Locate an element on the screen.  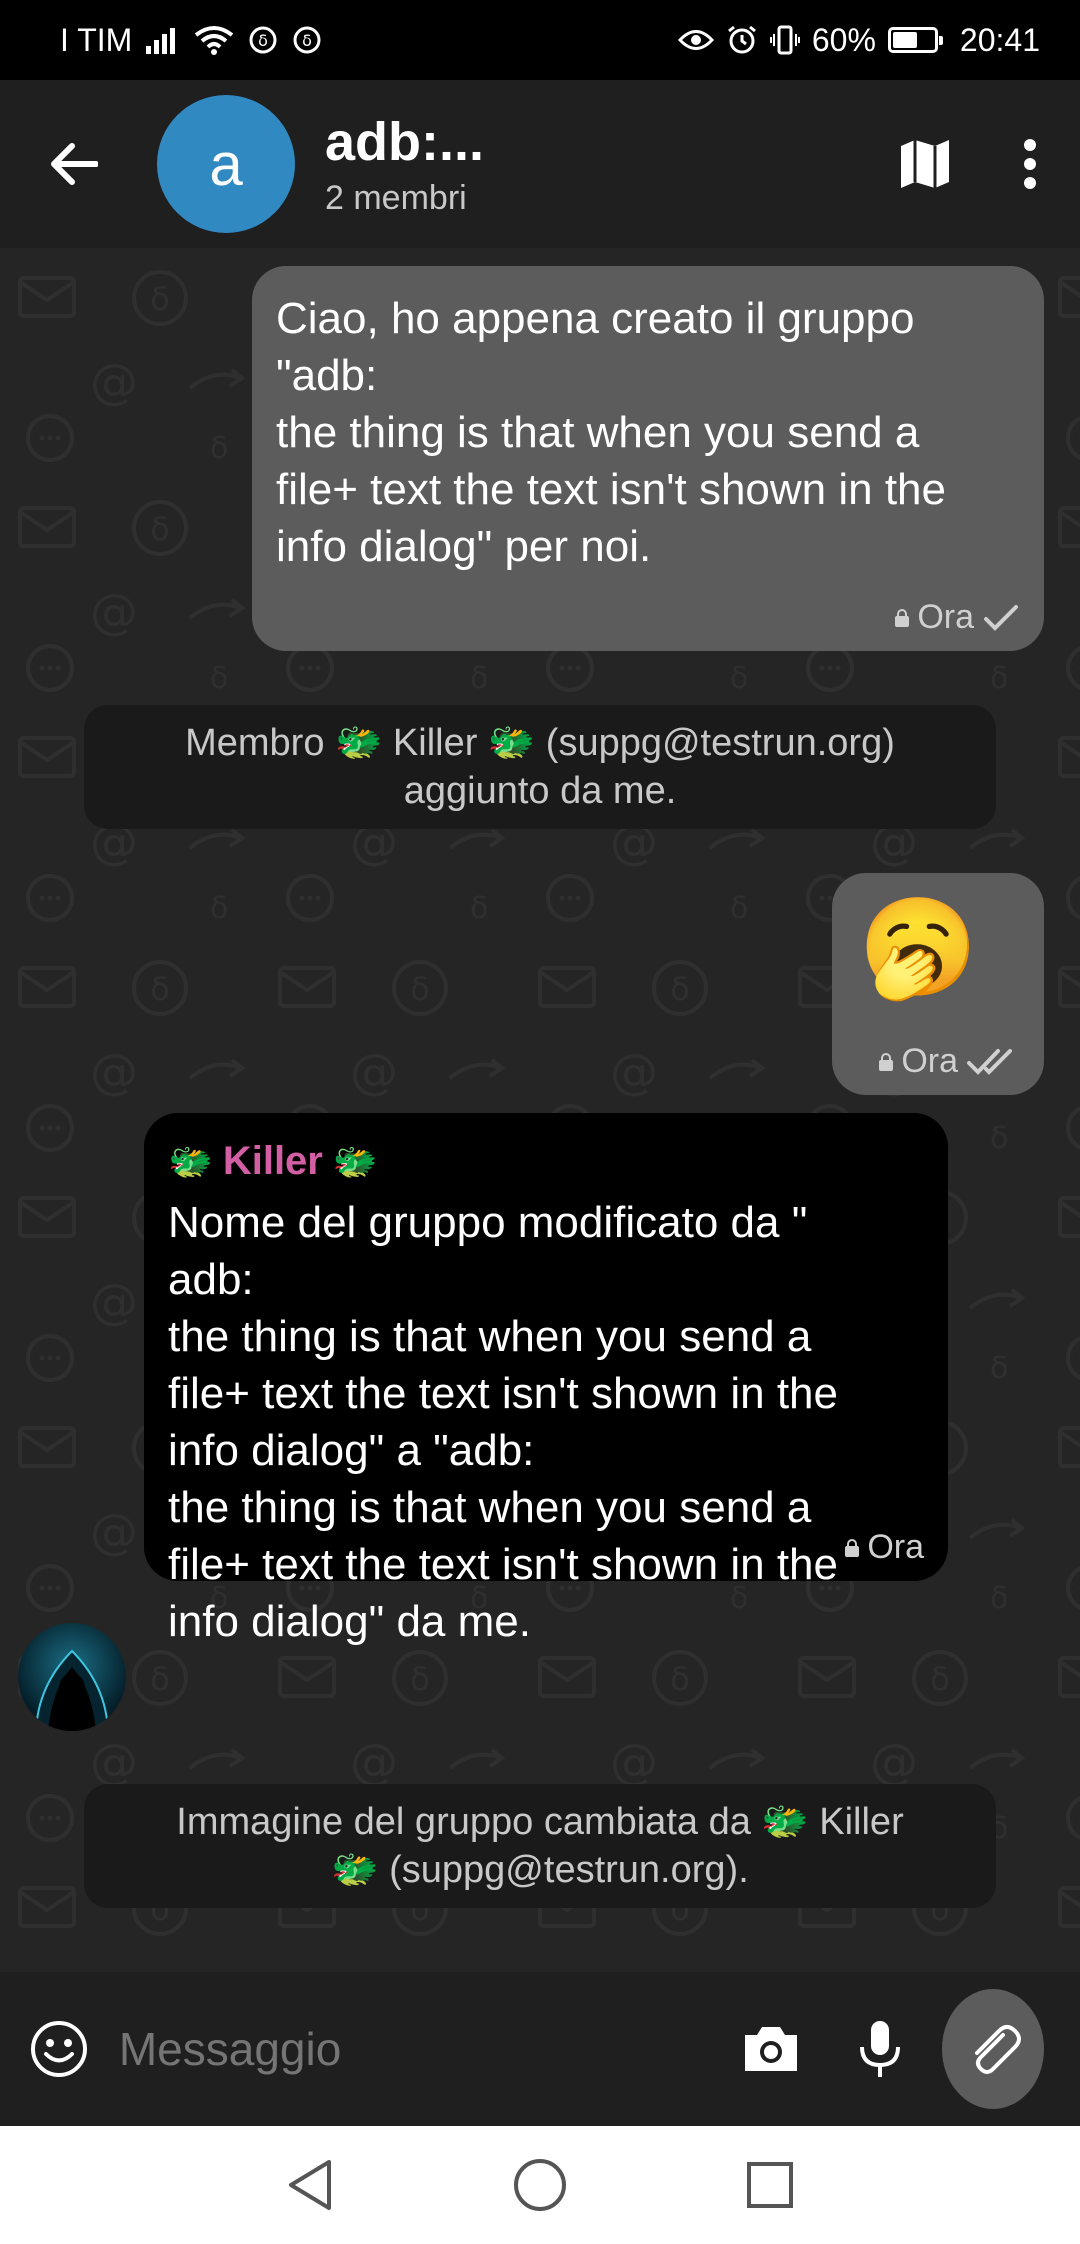
message-input is located at coordinates (417, 2049).